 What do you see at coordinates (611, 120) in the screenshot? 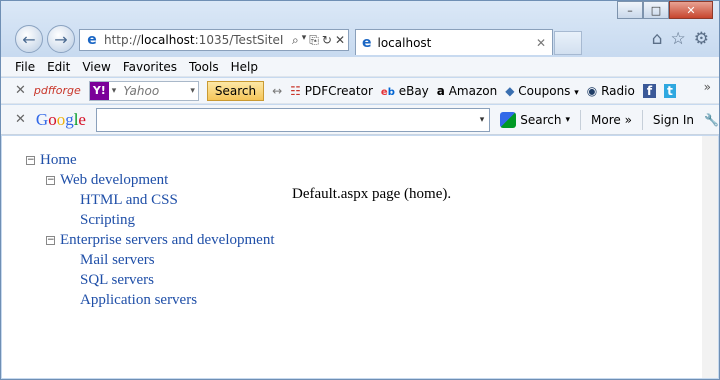
I see `more-button: More »` at bounding box center [611, 120].